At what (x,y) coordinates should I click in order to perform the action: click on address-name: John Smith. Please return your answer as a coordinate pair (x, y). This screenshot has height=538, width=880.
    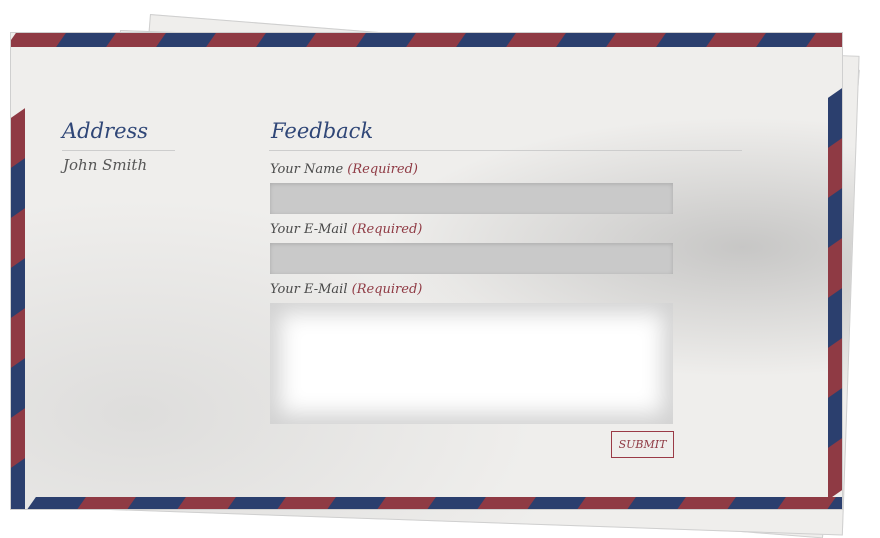
    Looking at the image, I should click on (105, 165).